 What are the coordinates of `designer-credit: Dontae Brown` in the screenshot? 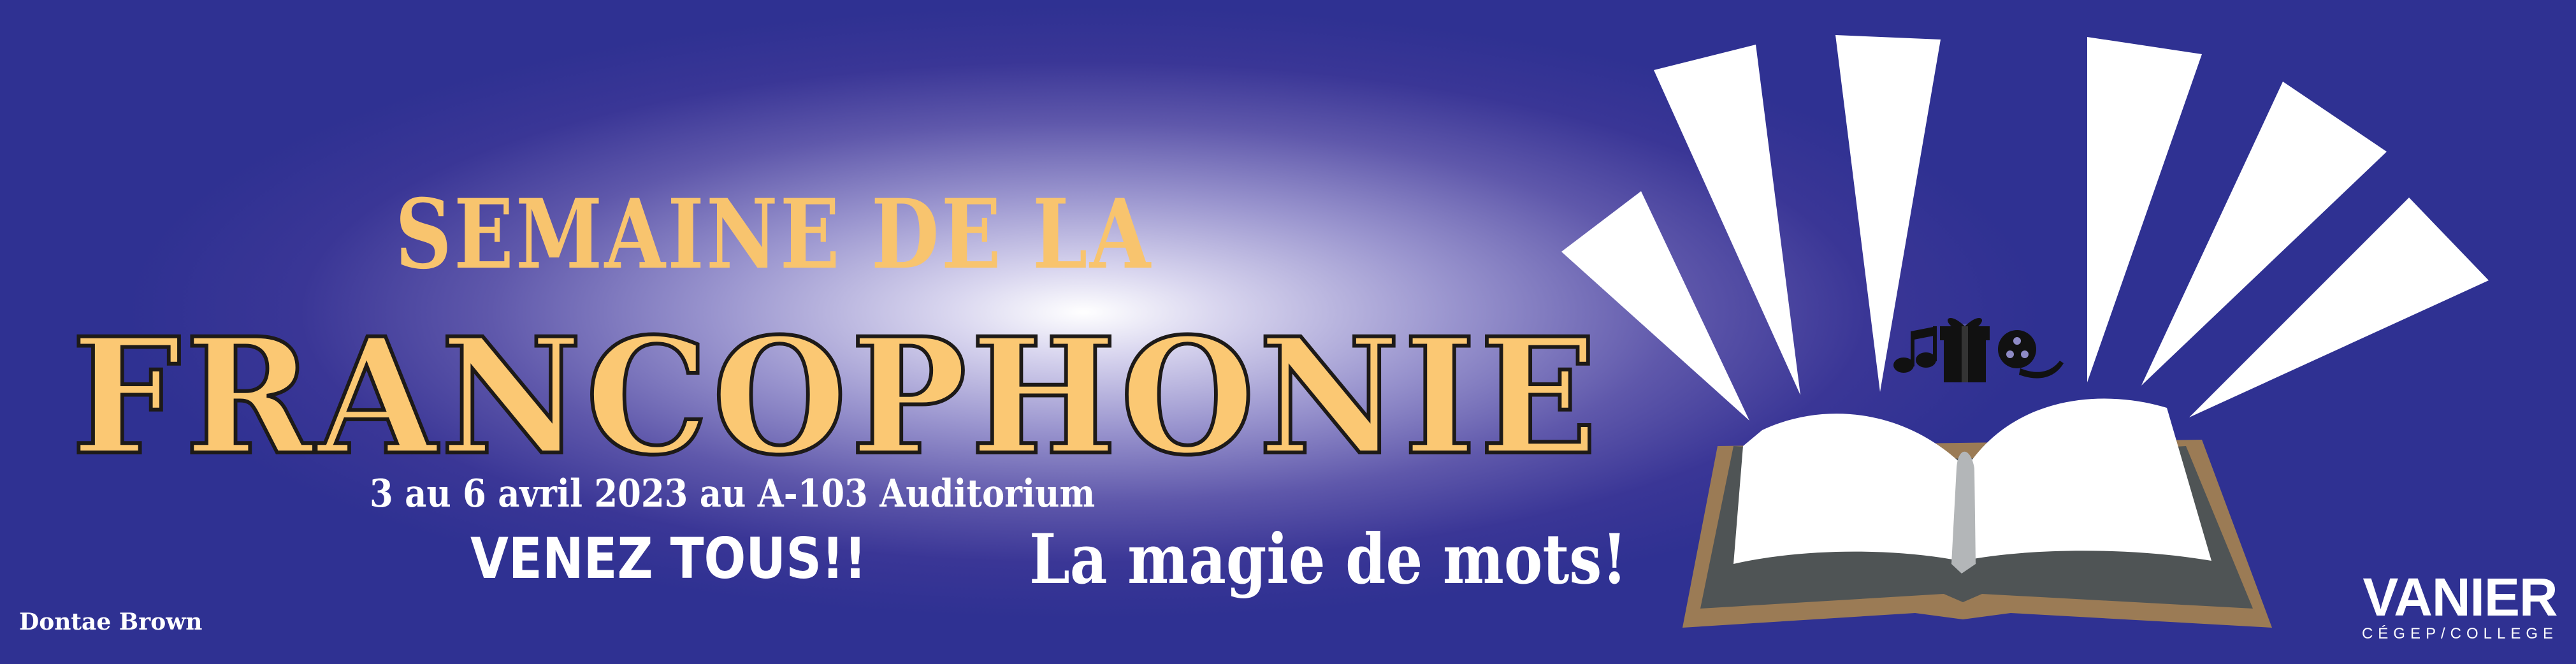 It's located at (111, 622).